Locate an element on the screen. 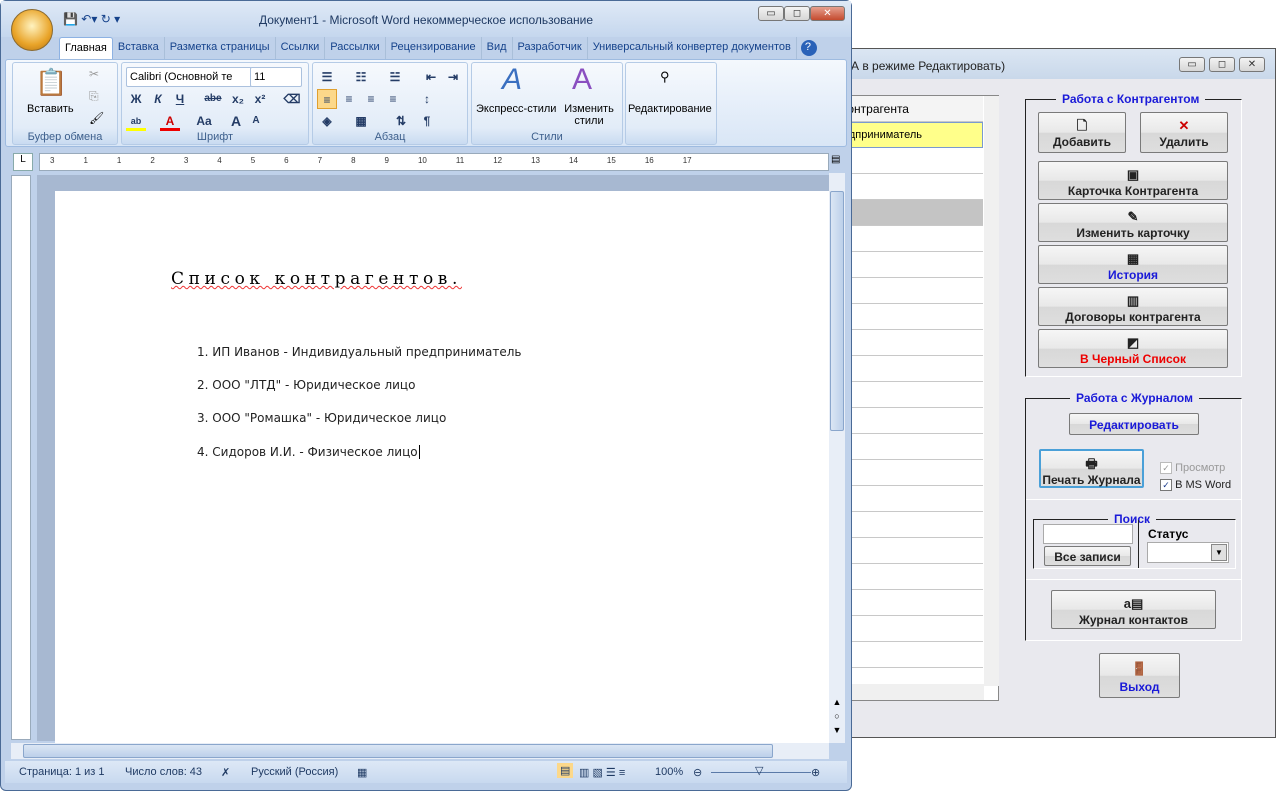 This screenshot has width=1279, height=793. decrease-indent-icon: ⇤ is located at coordinates (431, 77).